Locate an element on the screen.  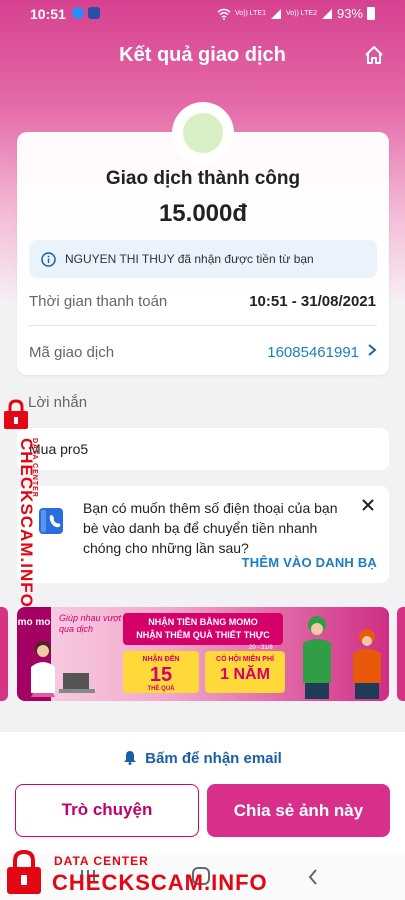
transaction-id-label: Mã giao dịch is located at coordinates (72, 352).